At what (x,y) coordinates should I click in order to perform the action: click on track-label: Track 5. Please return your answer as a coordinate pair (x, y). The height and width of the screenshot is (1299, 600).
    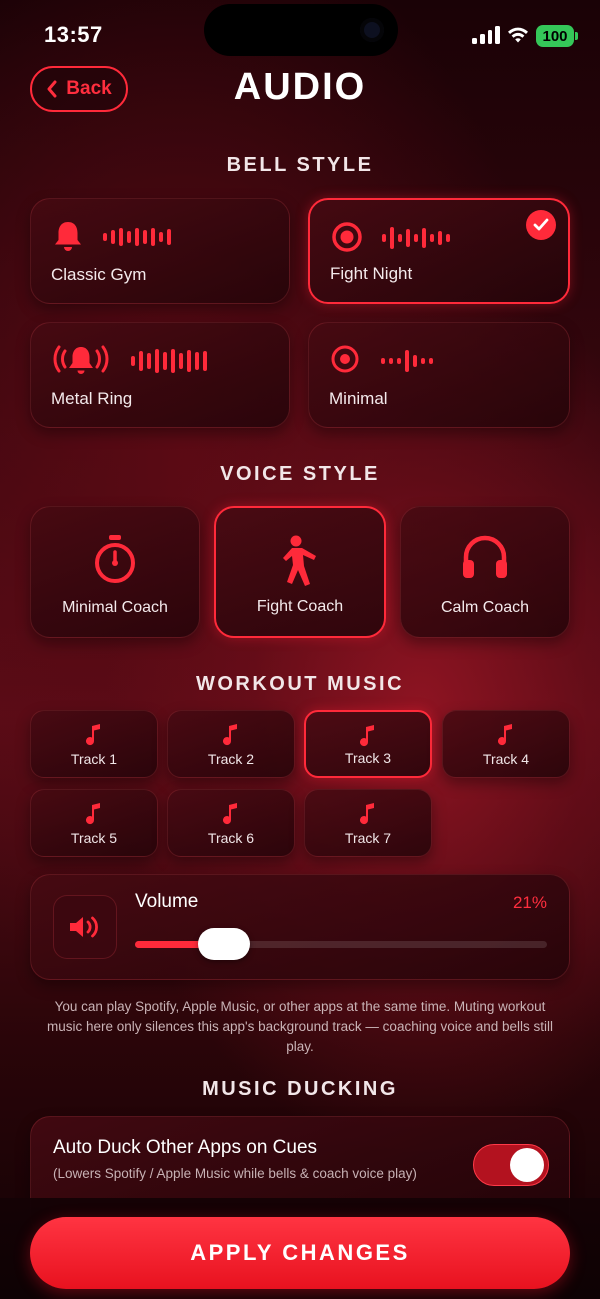
    Looking at the image, I should click on (94, 838).